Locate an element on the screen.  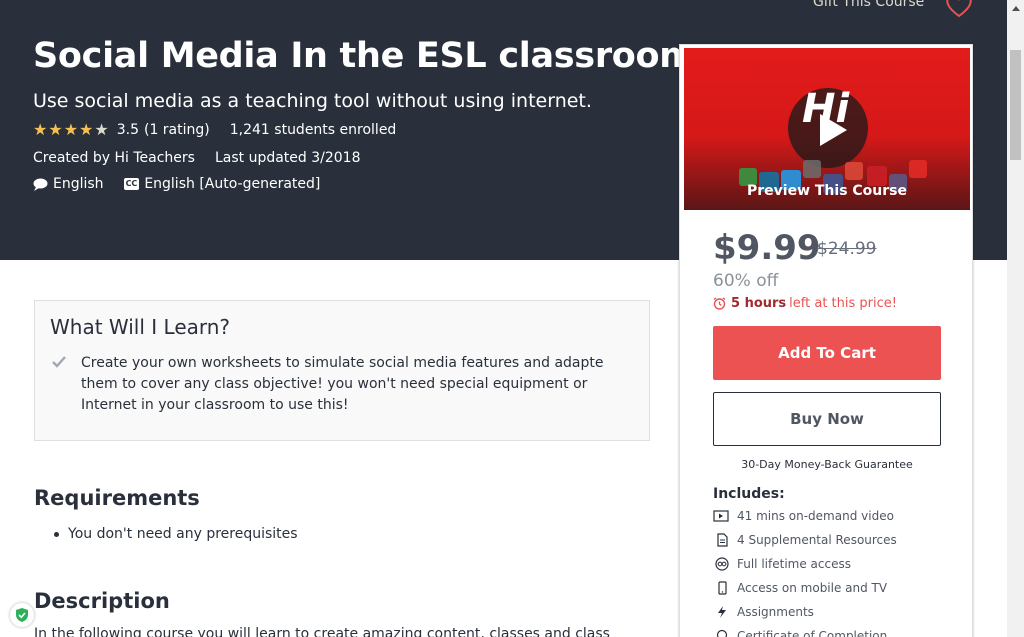
requirement-item: You don't need any prerequisites is located at coordinates (176, 534).